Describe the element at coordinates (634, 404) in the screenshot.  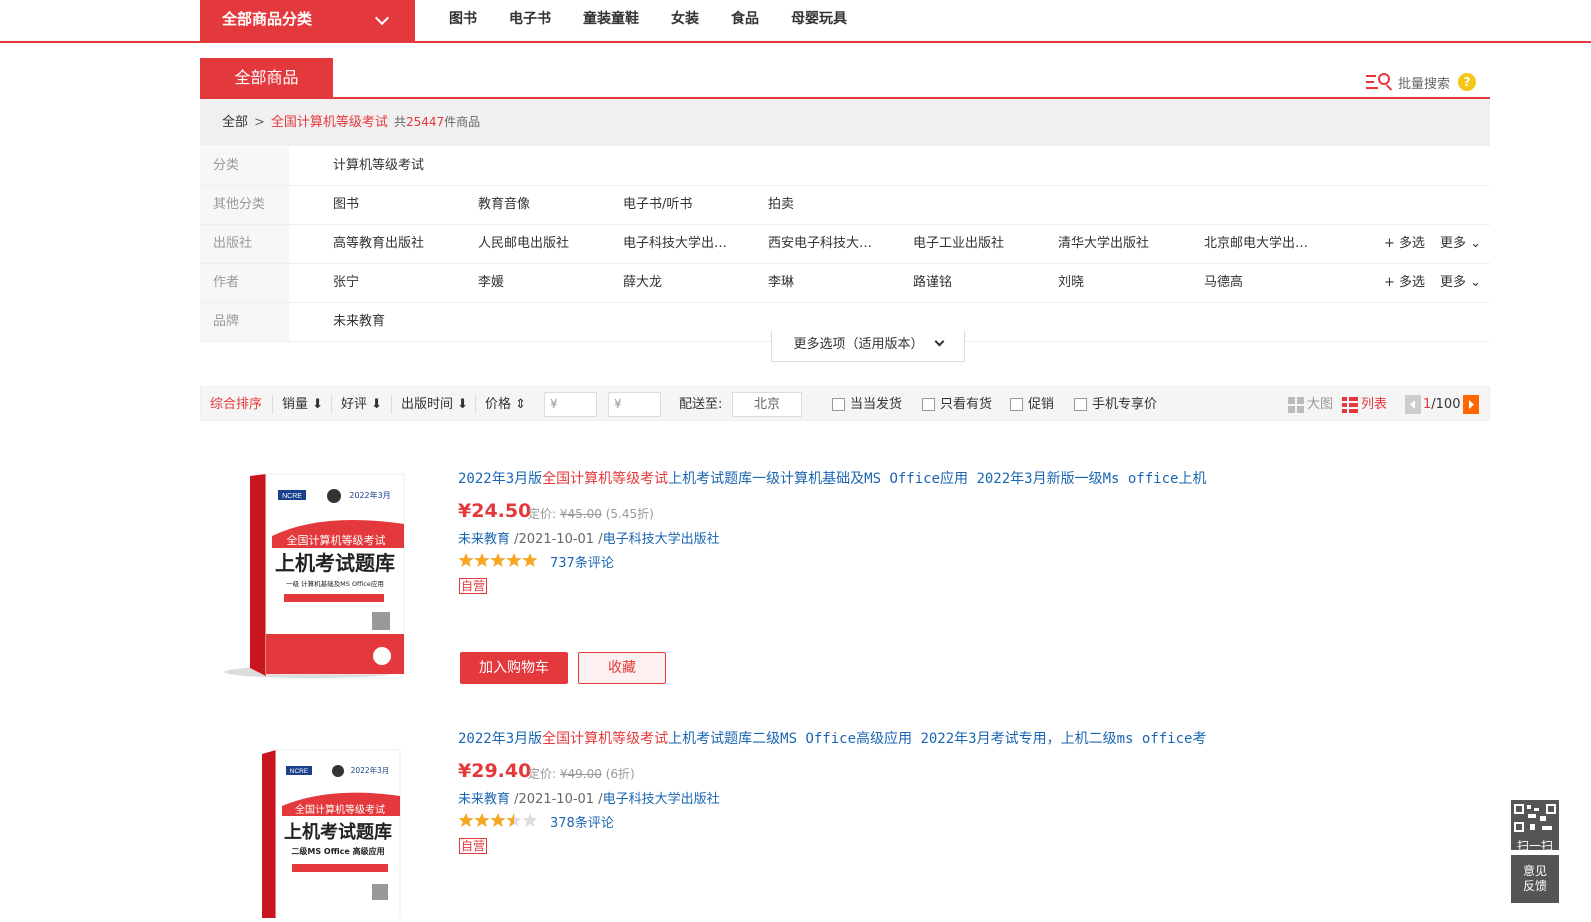
I see `price-to-input: ¥` at that location.